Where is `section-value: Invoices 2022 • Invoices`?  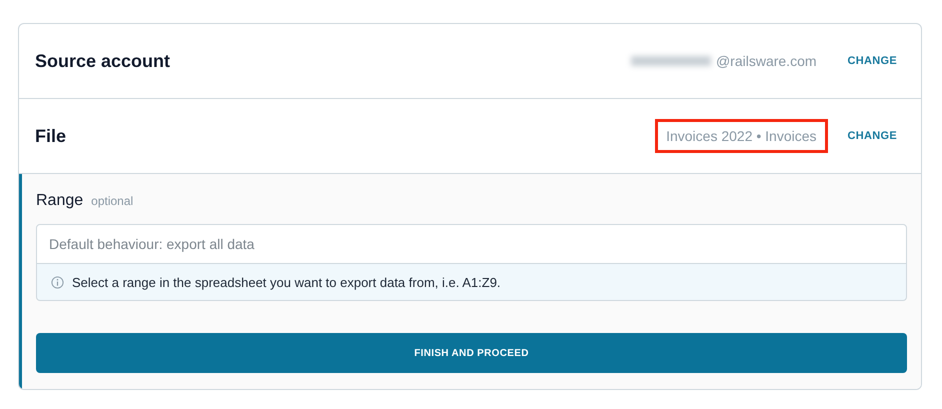 section-value: Invoices 2022 • Invoices is located at coordinates (741, 136).